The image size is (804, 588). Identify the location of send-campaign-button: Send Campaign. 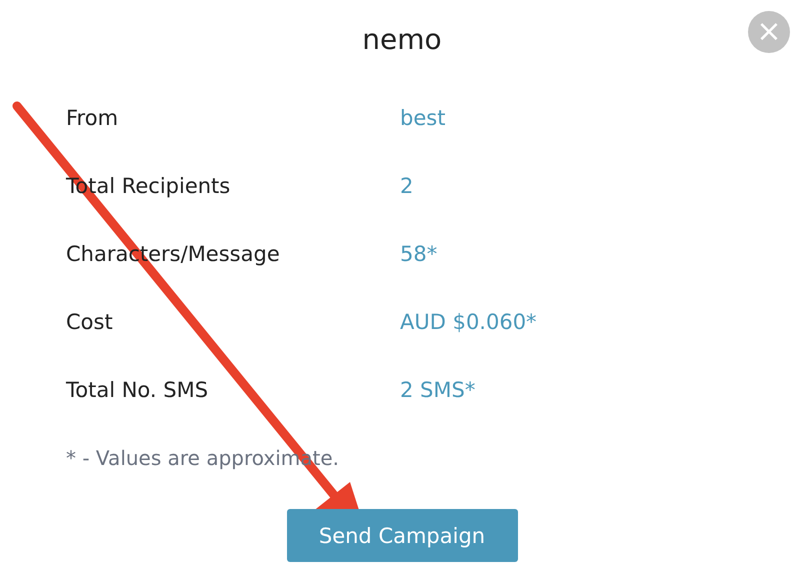
(402, 535).